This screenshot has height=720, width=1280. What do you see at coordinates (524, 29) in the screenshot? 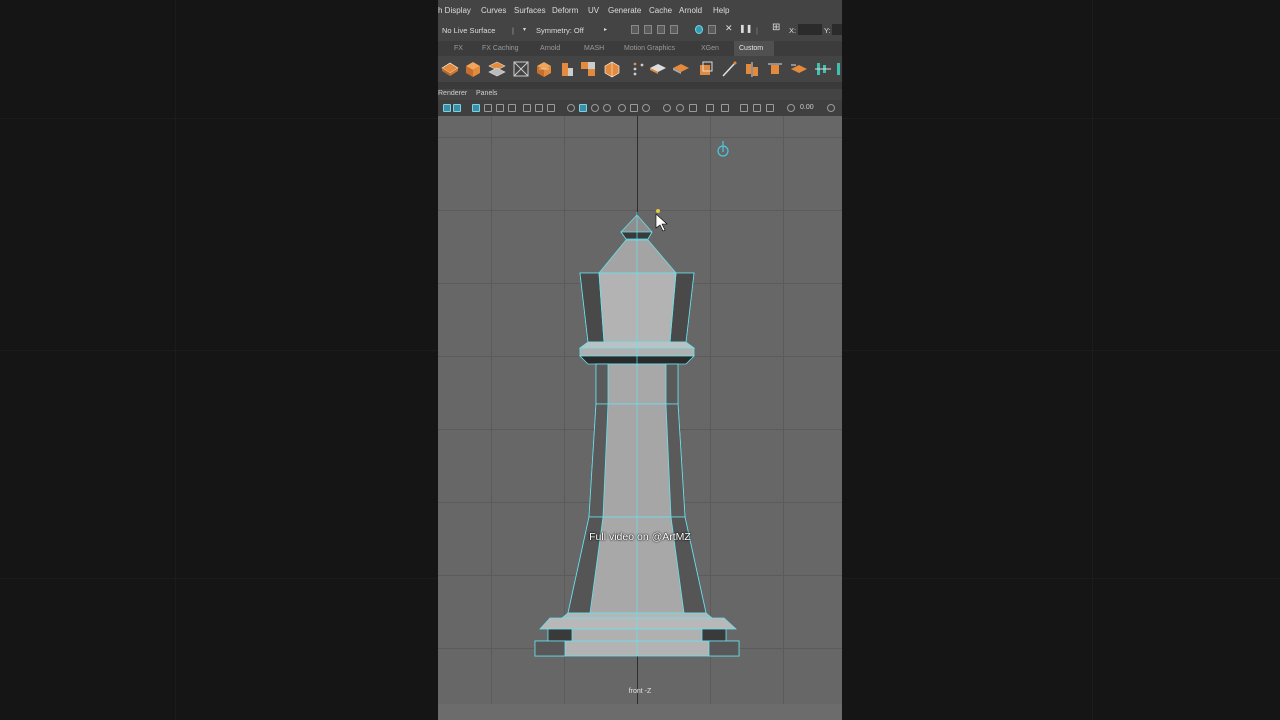
I see `chevron-down-icon: ▾` at bounding box center [524, 29].